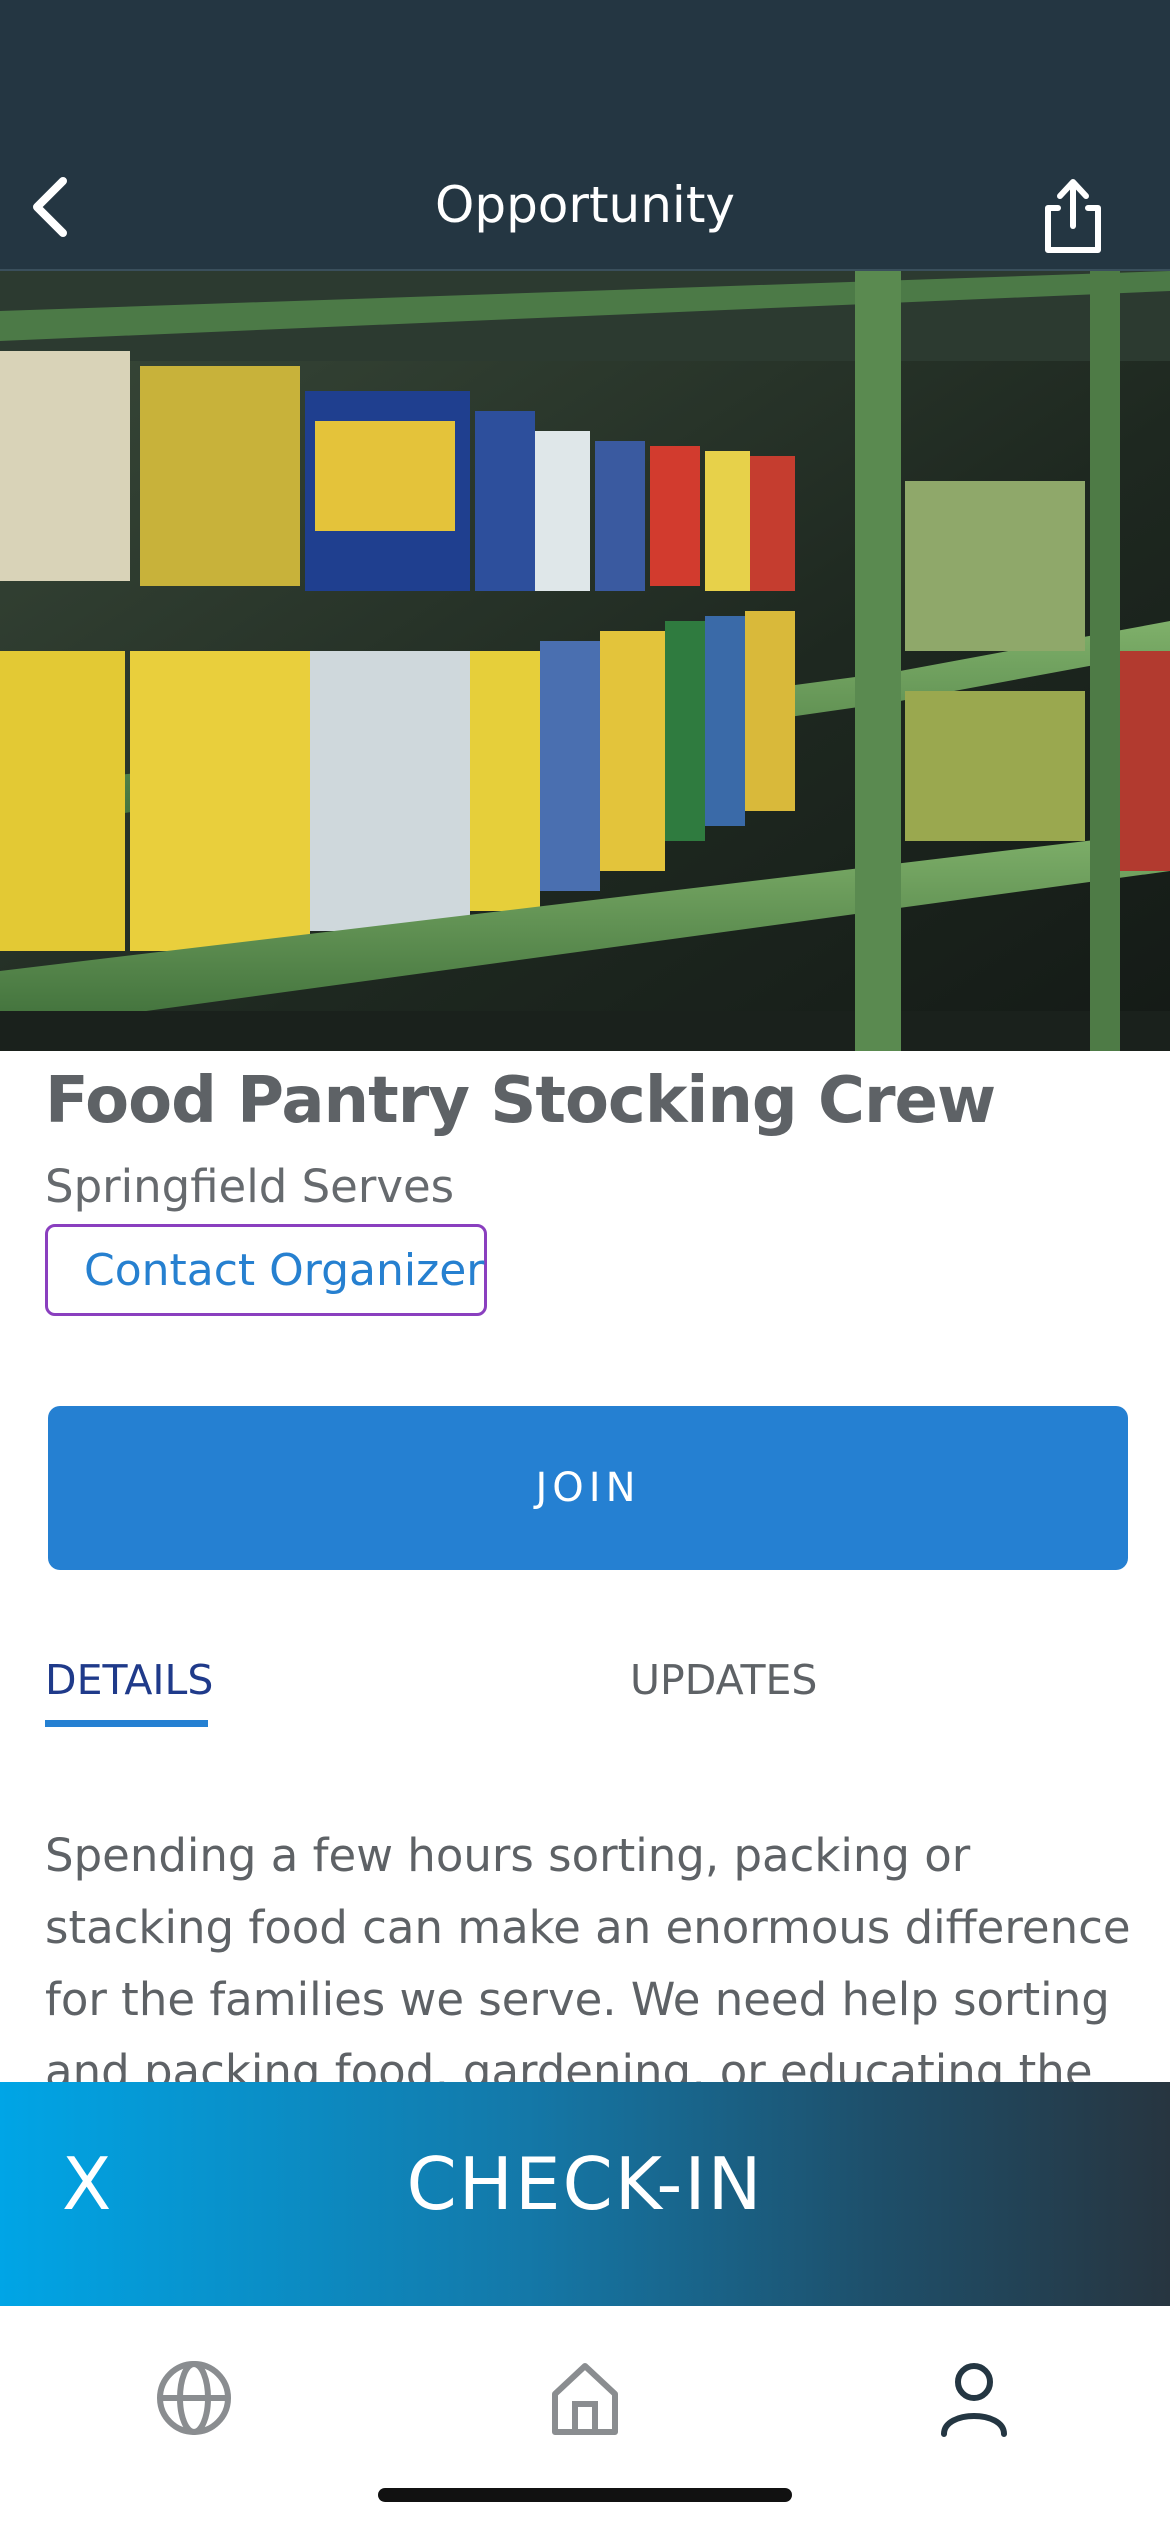 The height and width of the screenshot is (2532, 1170). Describe the element at coordinates (129, 1680) in the screenshot. I see `tab-details: DETAILS` at that location.